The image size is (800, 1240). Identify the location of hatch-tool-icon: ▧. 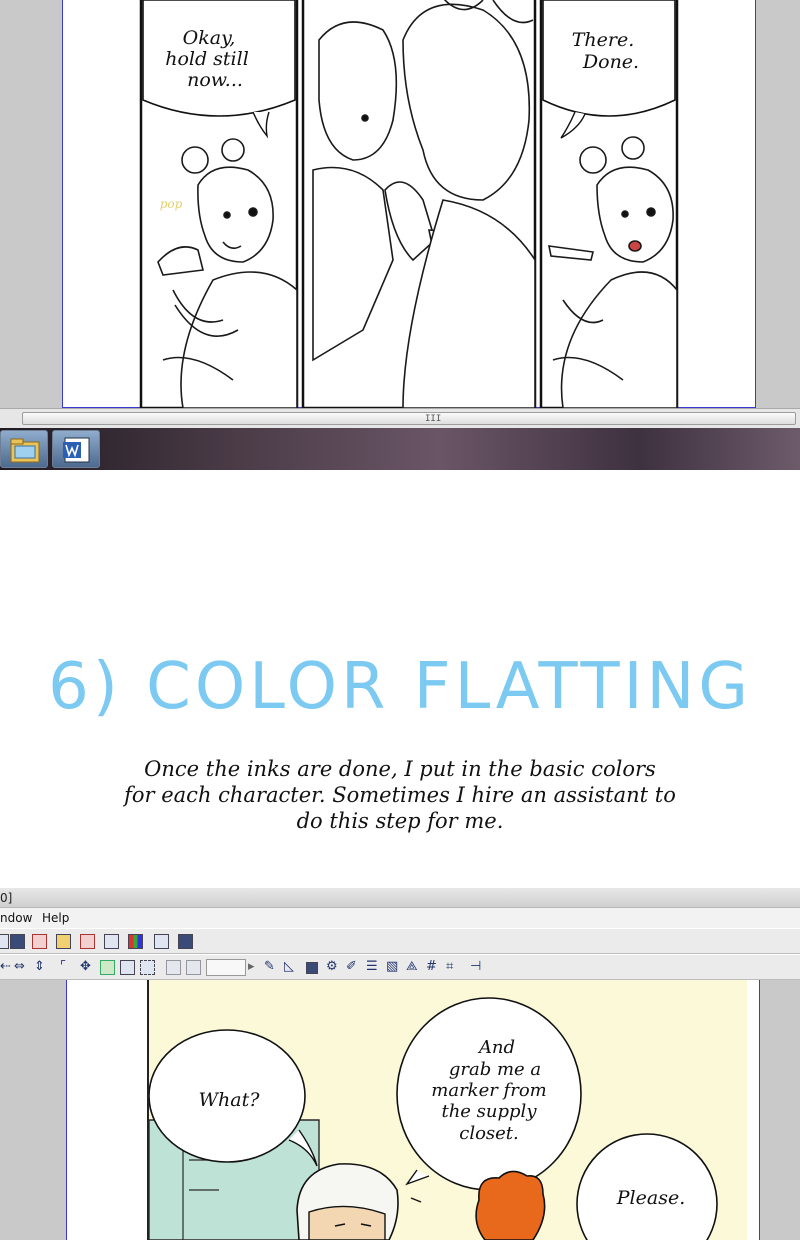
(392, 967).